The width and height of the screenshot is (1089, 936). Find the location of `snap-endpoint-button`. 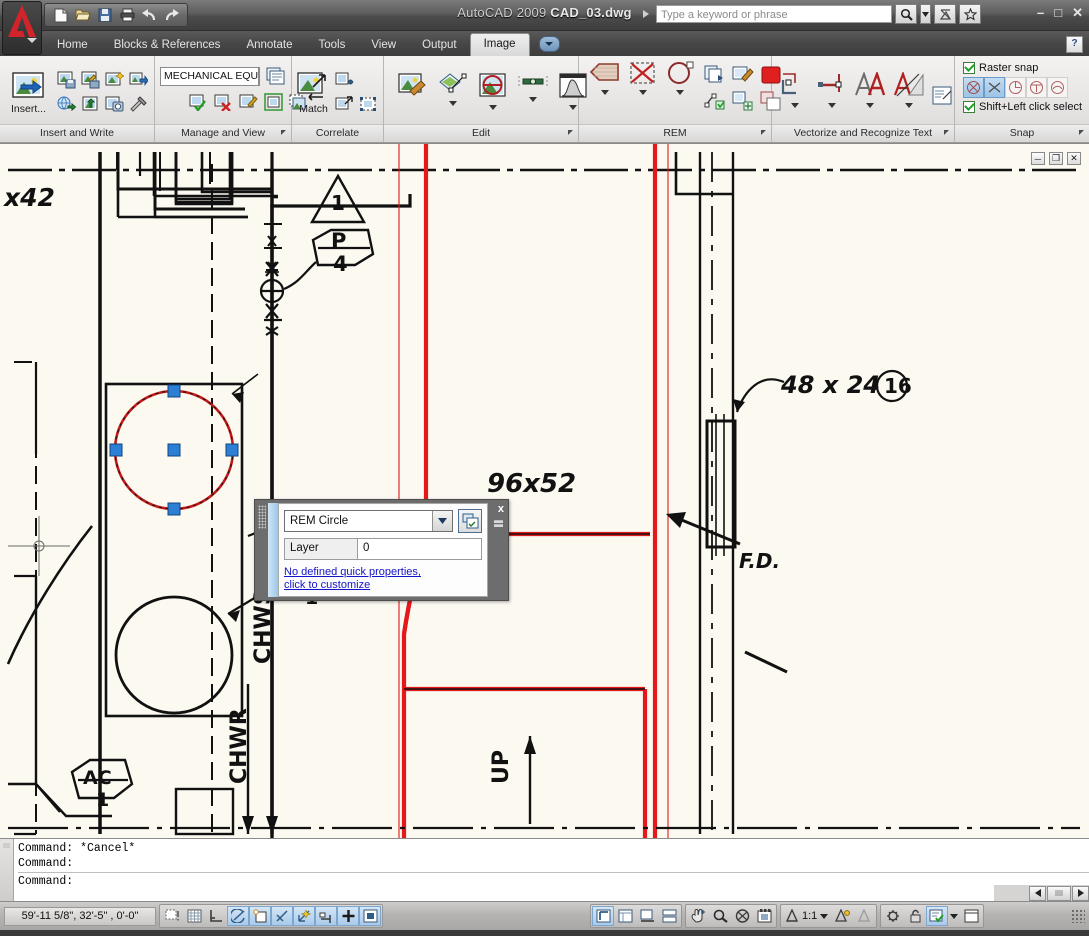

snap-endpoint-button is located at coordinates (1015, 87).